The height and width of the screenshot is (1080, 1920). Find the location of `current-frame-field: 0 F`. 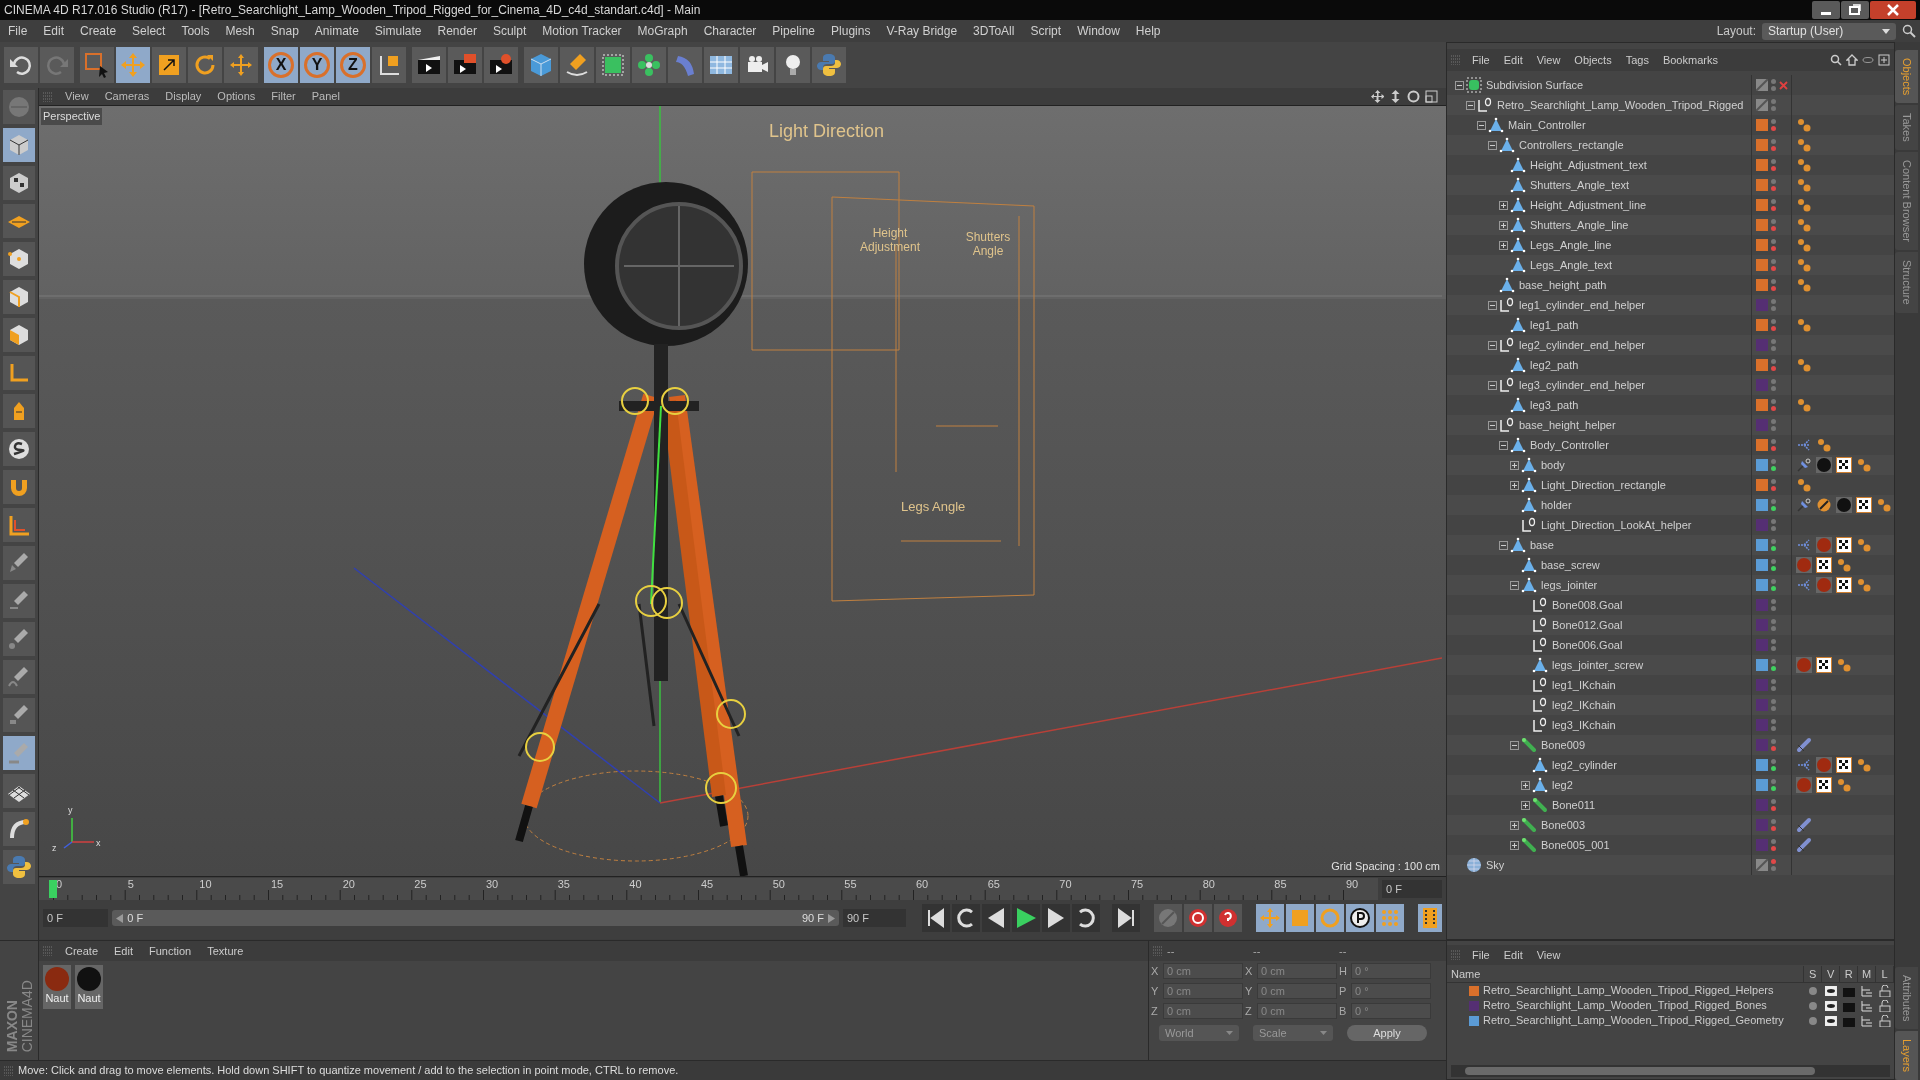

current-frame-field: 0 F is located at coordinates (1412, 889).